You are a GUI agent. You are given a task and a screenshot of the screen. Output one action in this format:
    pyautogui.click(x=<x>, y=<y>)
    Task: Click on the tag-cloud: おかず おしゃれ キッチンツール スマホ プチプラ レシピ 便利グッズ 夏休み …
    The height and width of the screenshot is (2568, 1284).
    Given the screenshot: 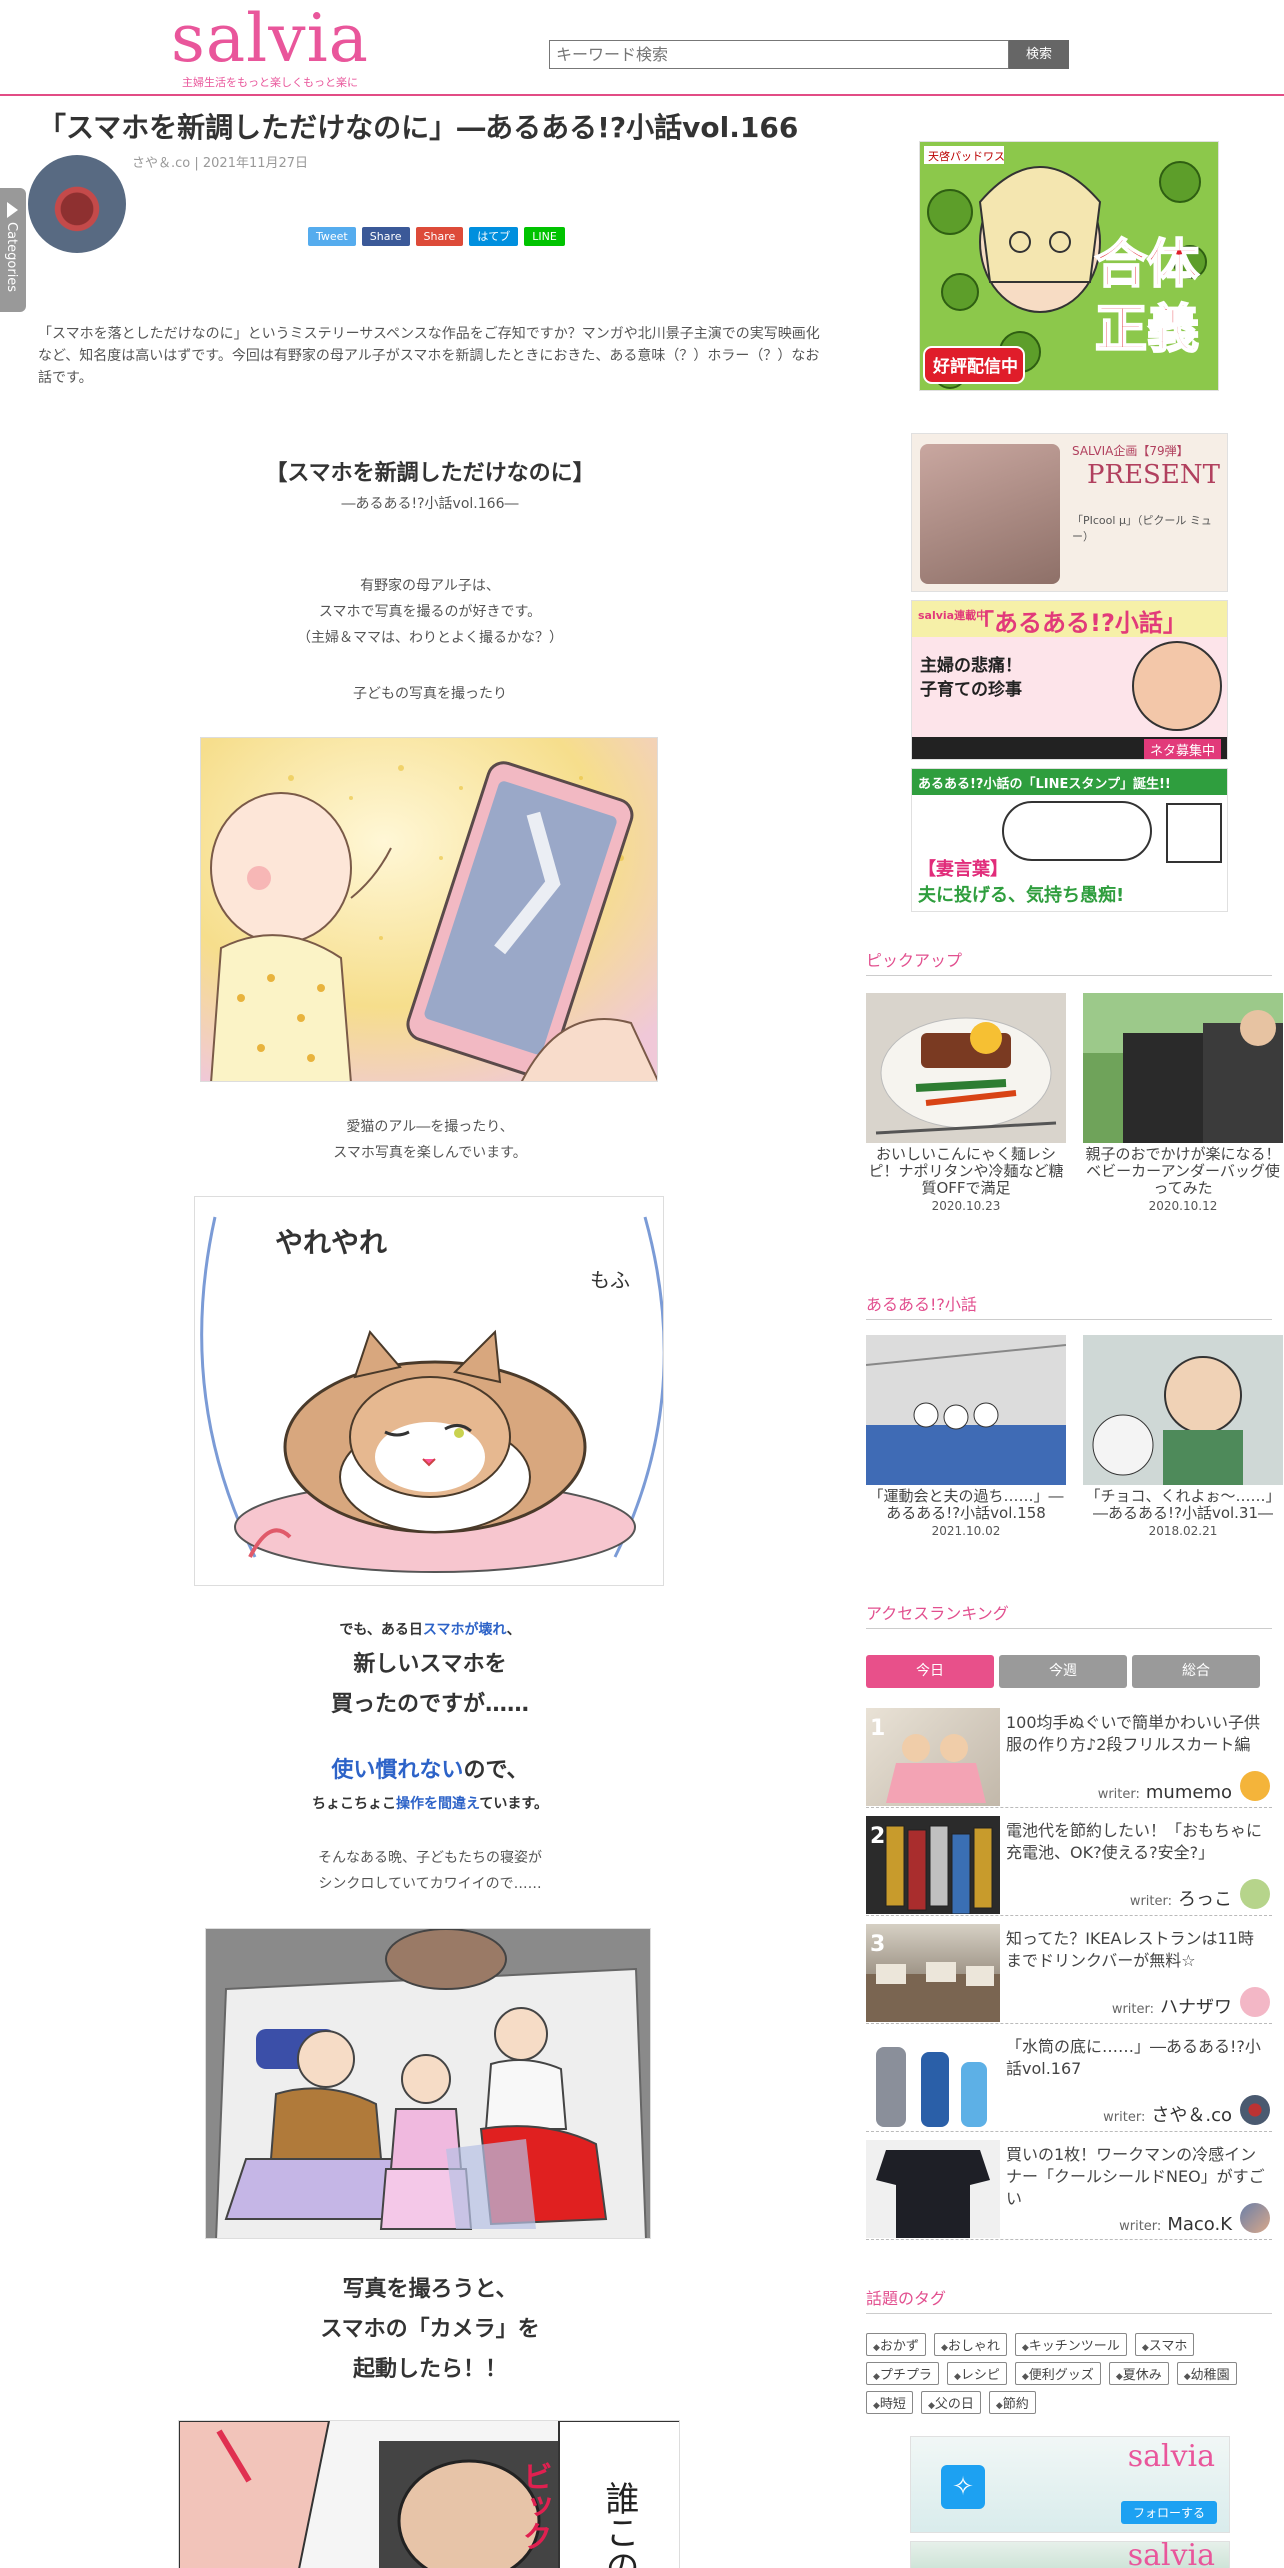 What is the action you would take?
    pyautogui.click(x=1069, y=2373)
    